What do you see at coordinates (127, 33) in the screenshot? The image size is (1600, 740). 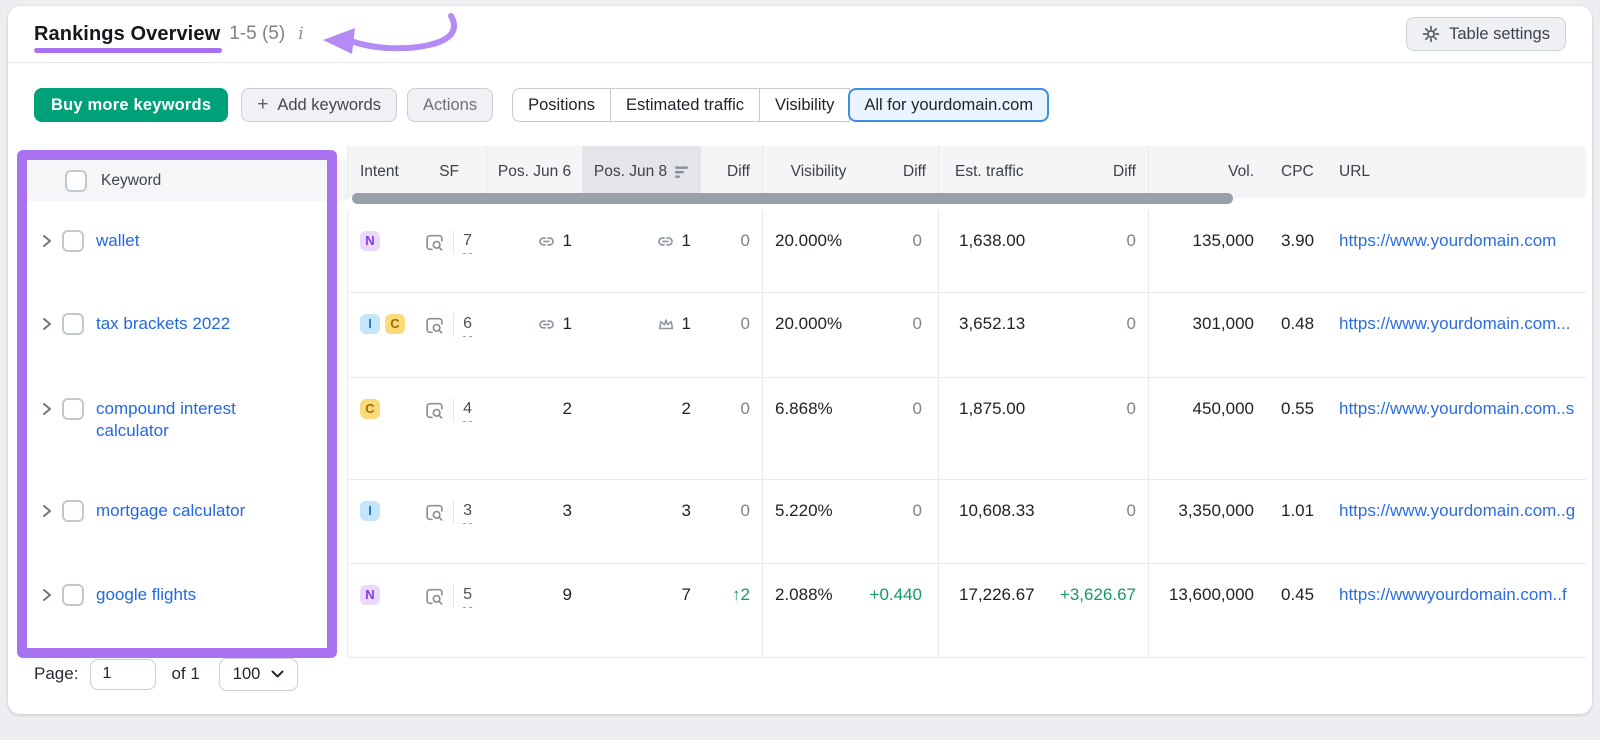 I see `page-title: Rankings Overview` at bounding box center [127, 33].